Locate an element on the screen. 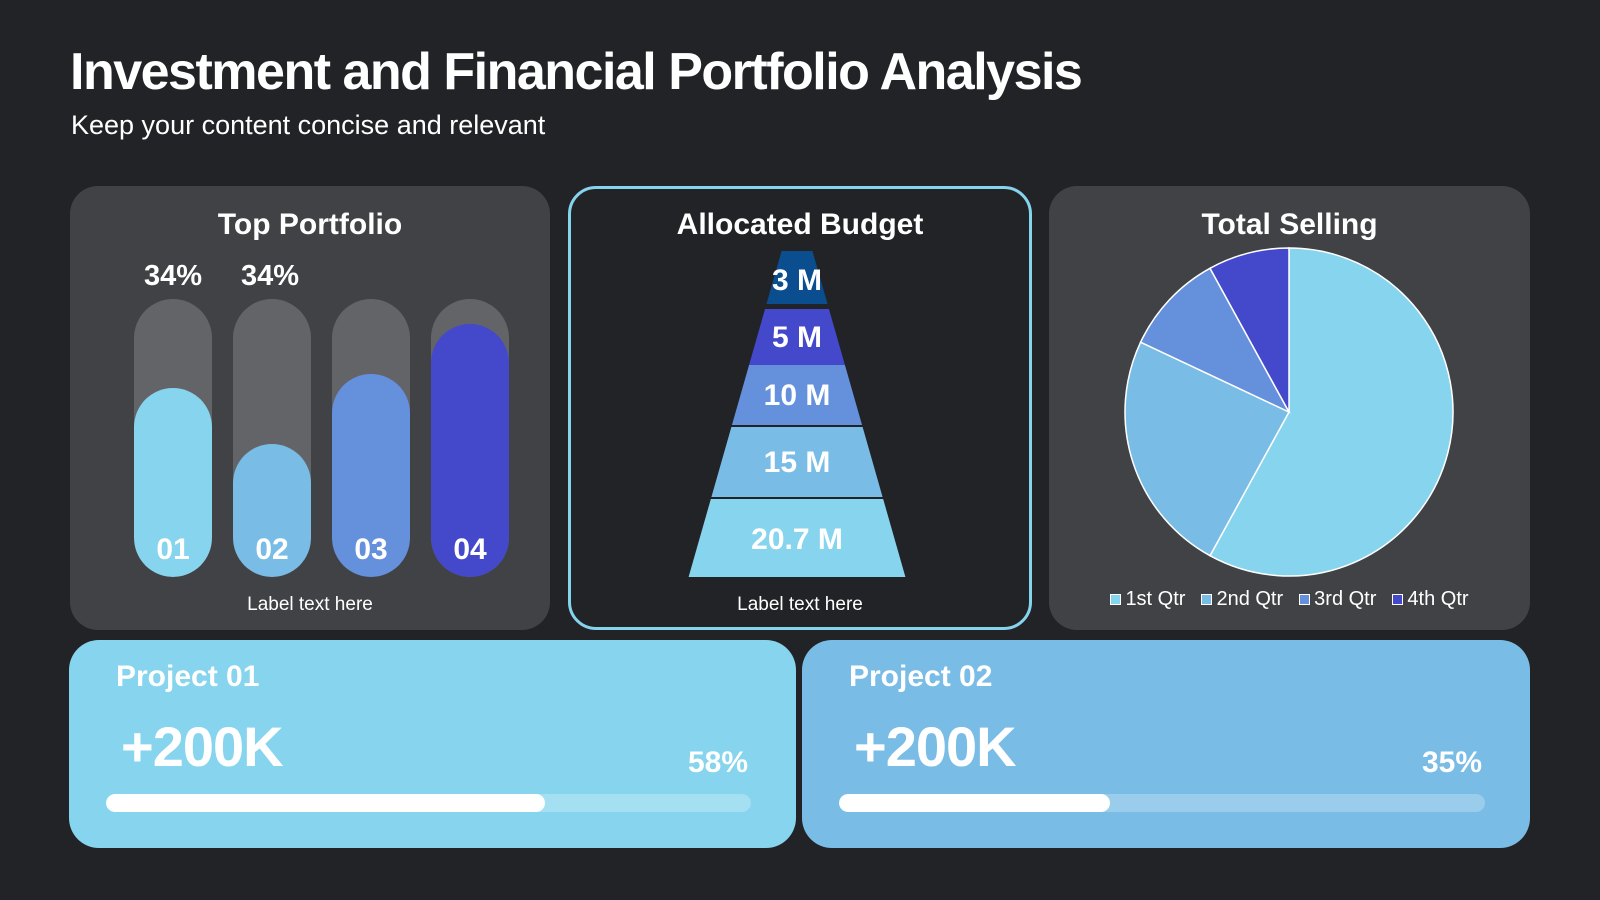 The image size is (1600, 900). legend-swatch-q4 is located at coordinates (1398, 599).